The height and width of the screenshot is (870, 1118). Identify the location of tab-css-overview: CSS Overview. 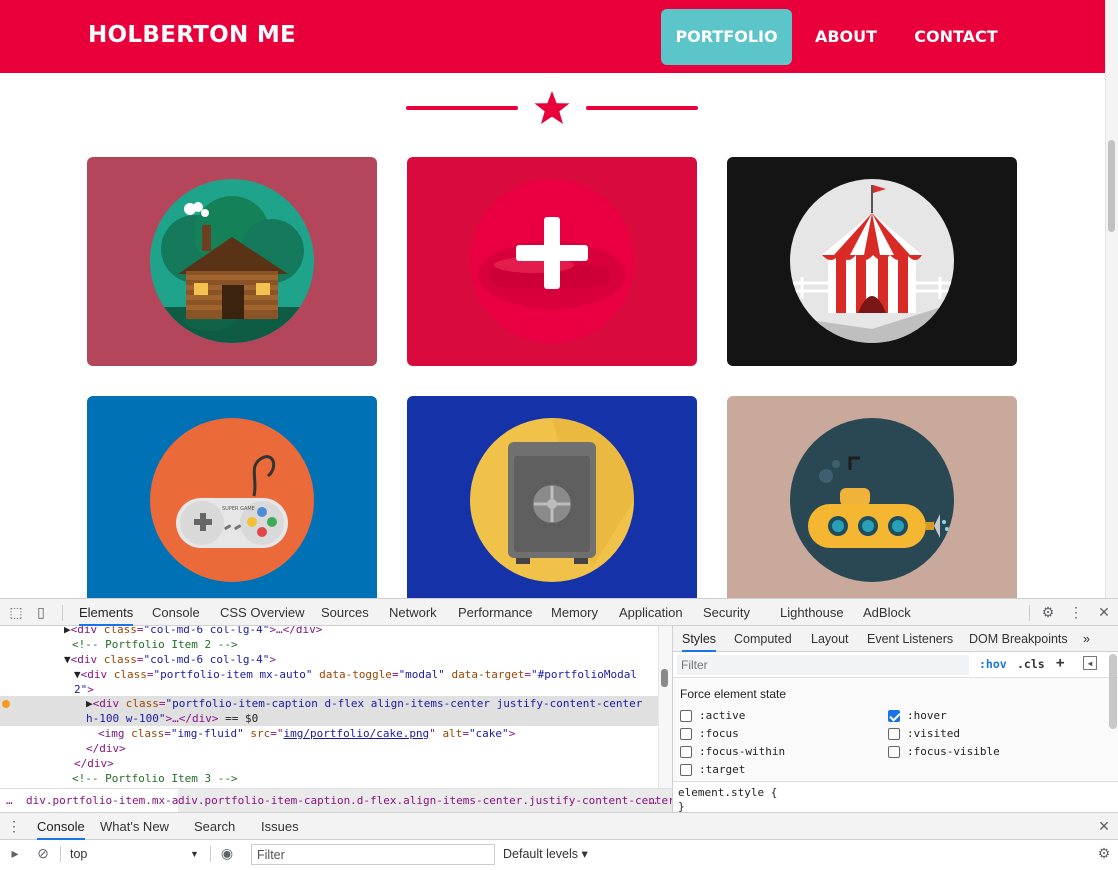
(262, 612).